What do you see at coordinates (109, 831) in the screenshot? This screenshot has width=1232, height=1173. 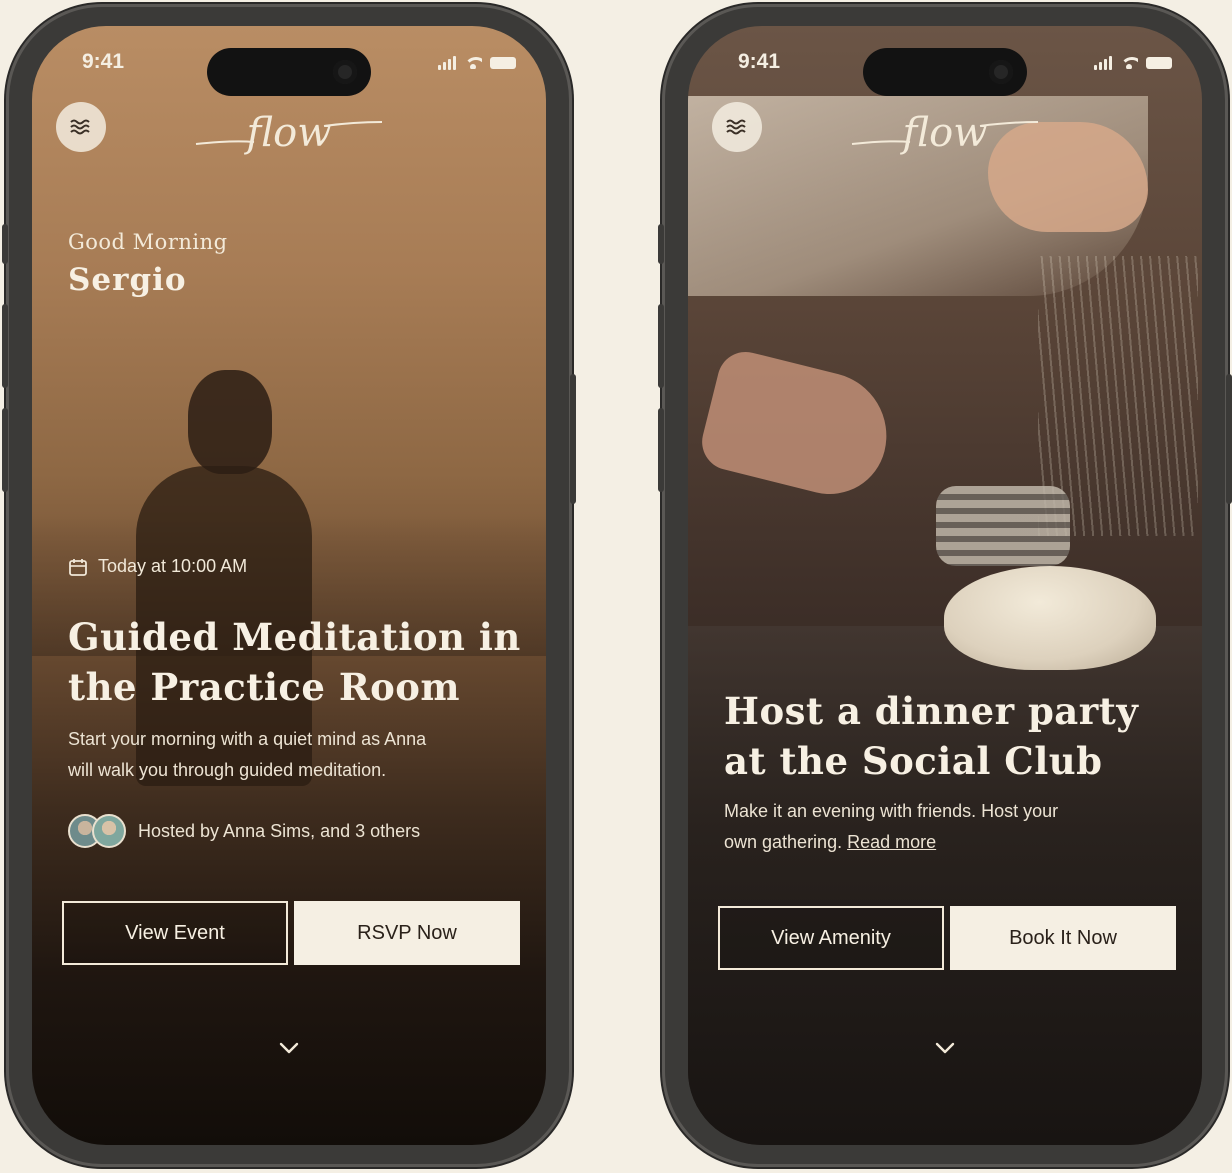 I see `avatar` at bounding box center [109, 831].